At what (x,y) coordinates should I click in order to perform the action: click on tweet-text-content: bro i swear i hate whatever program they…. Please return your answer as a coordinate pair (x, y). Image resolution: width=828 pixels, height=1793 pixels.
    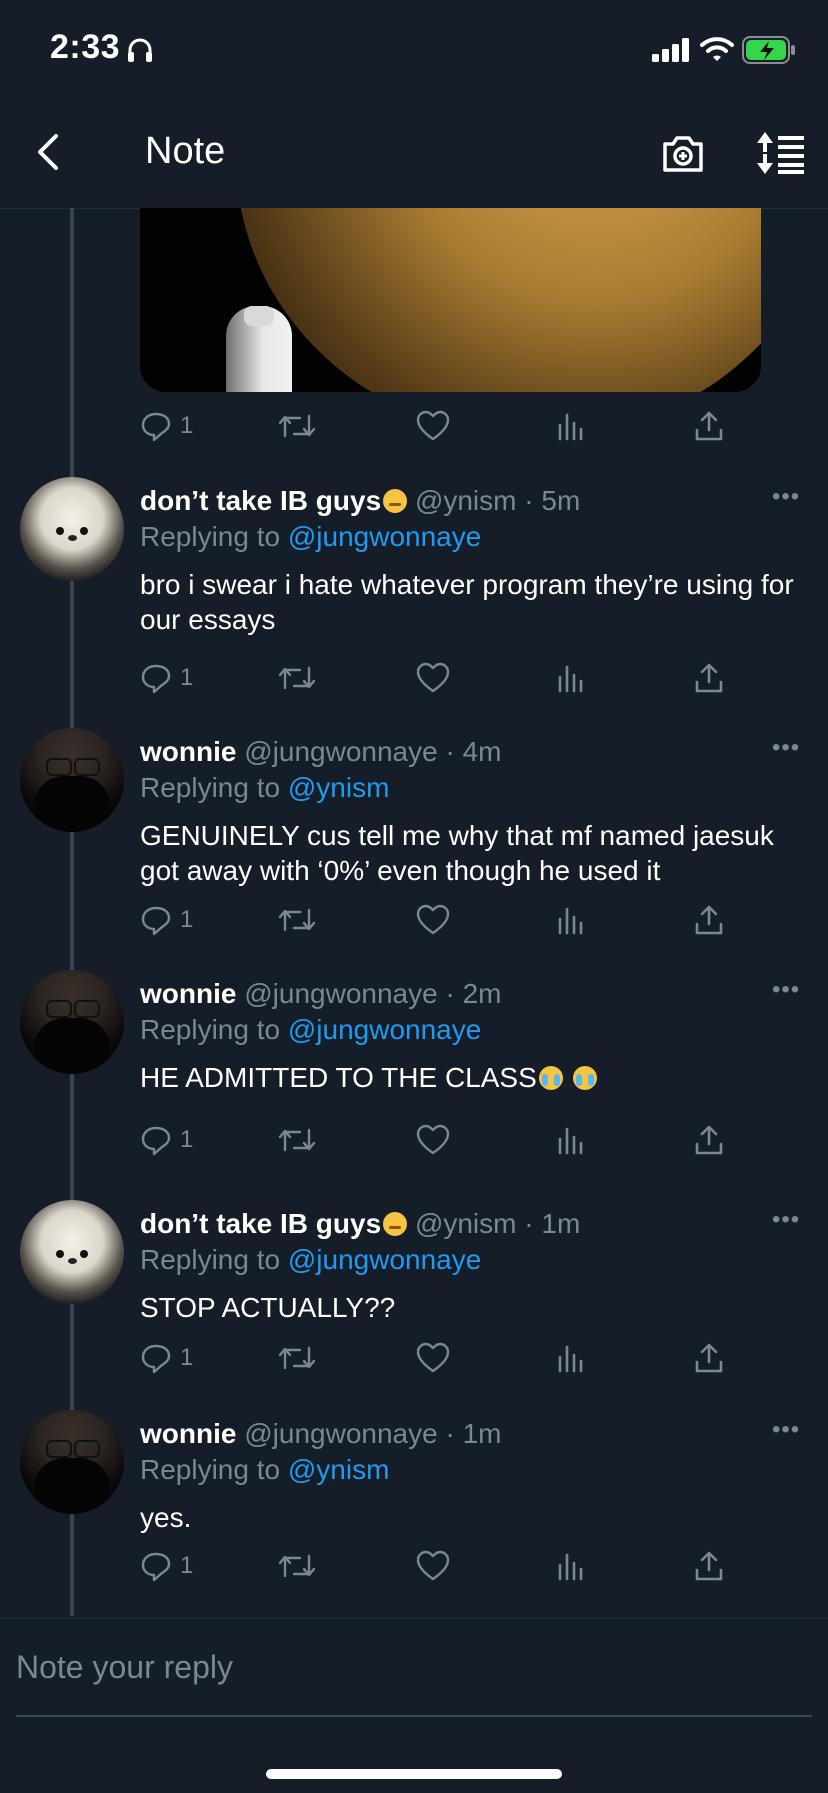
    Looking at the image, I should click on (467, 602).